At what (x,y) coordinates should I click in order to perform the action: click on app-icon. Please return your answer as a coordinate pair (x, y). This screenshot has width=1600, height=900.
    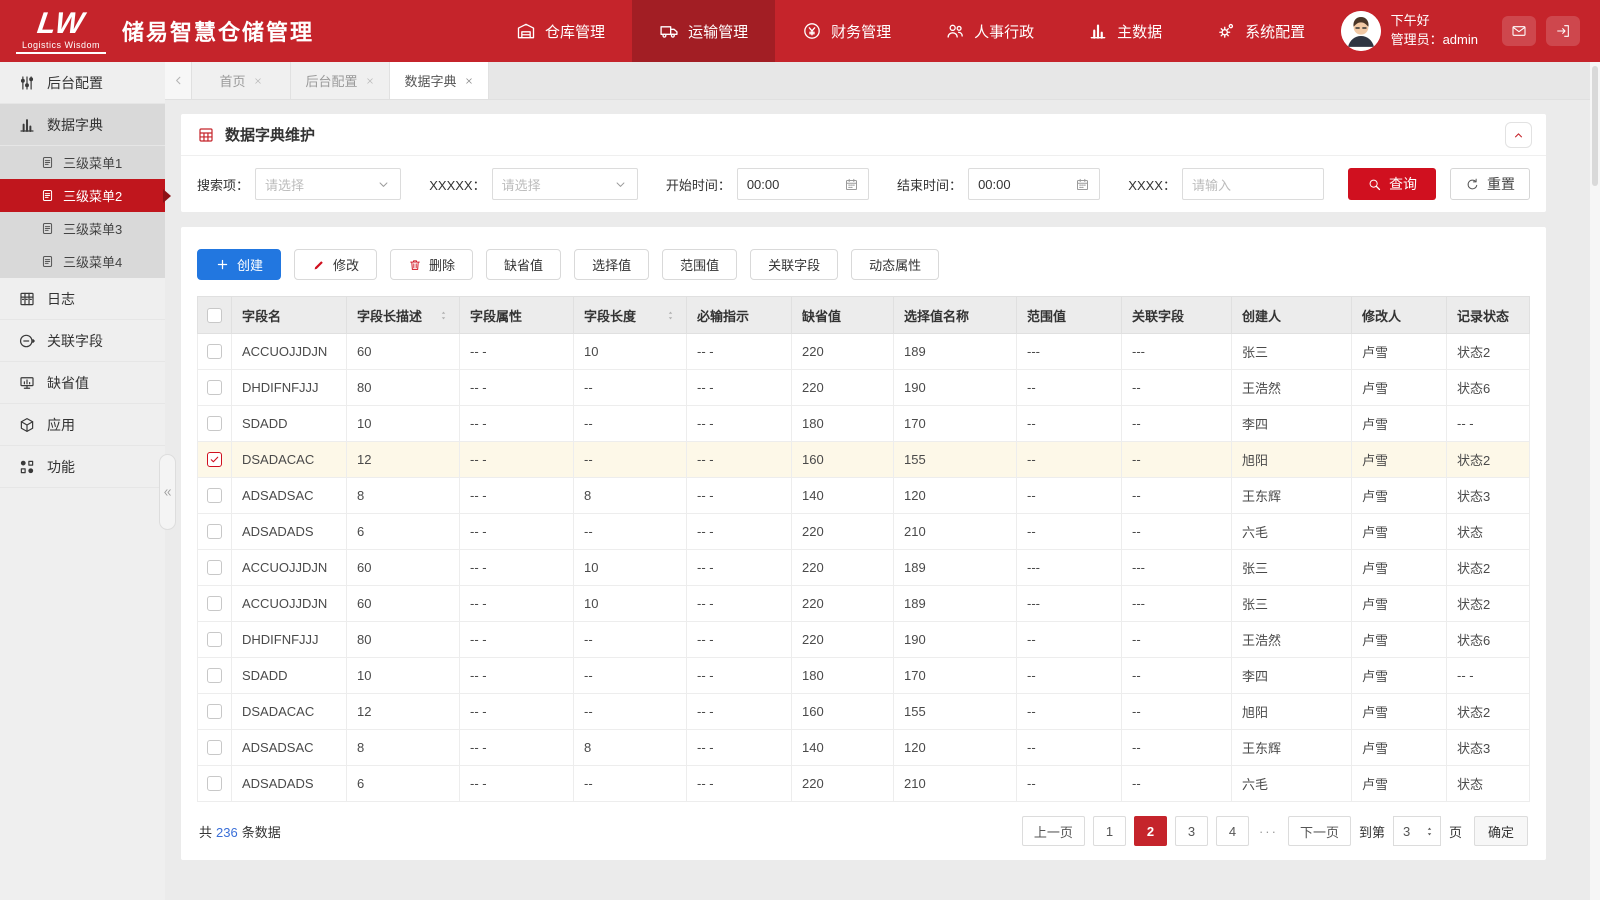
    Looking at the image, I should click on (27, 425).